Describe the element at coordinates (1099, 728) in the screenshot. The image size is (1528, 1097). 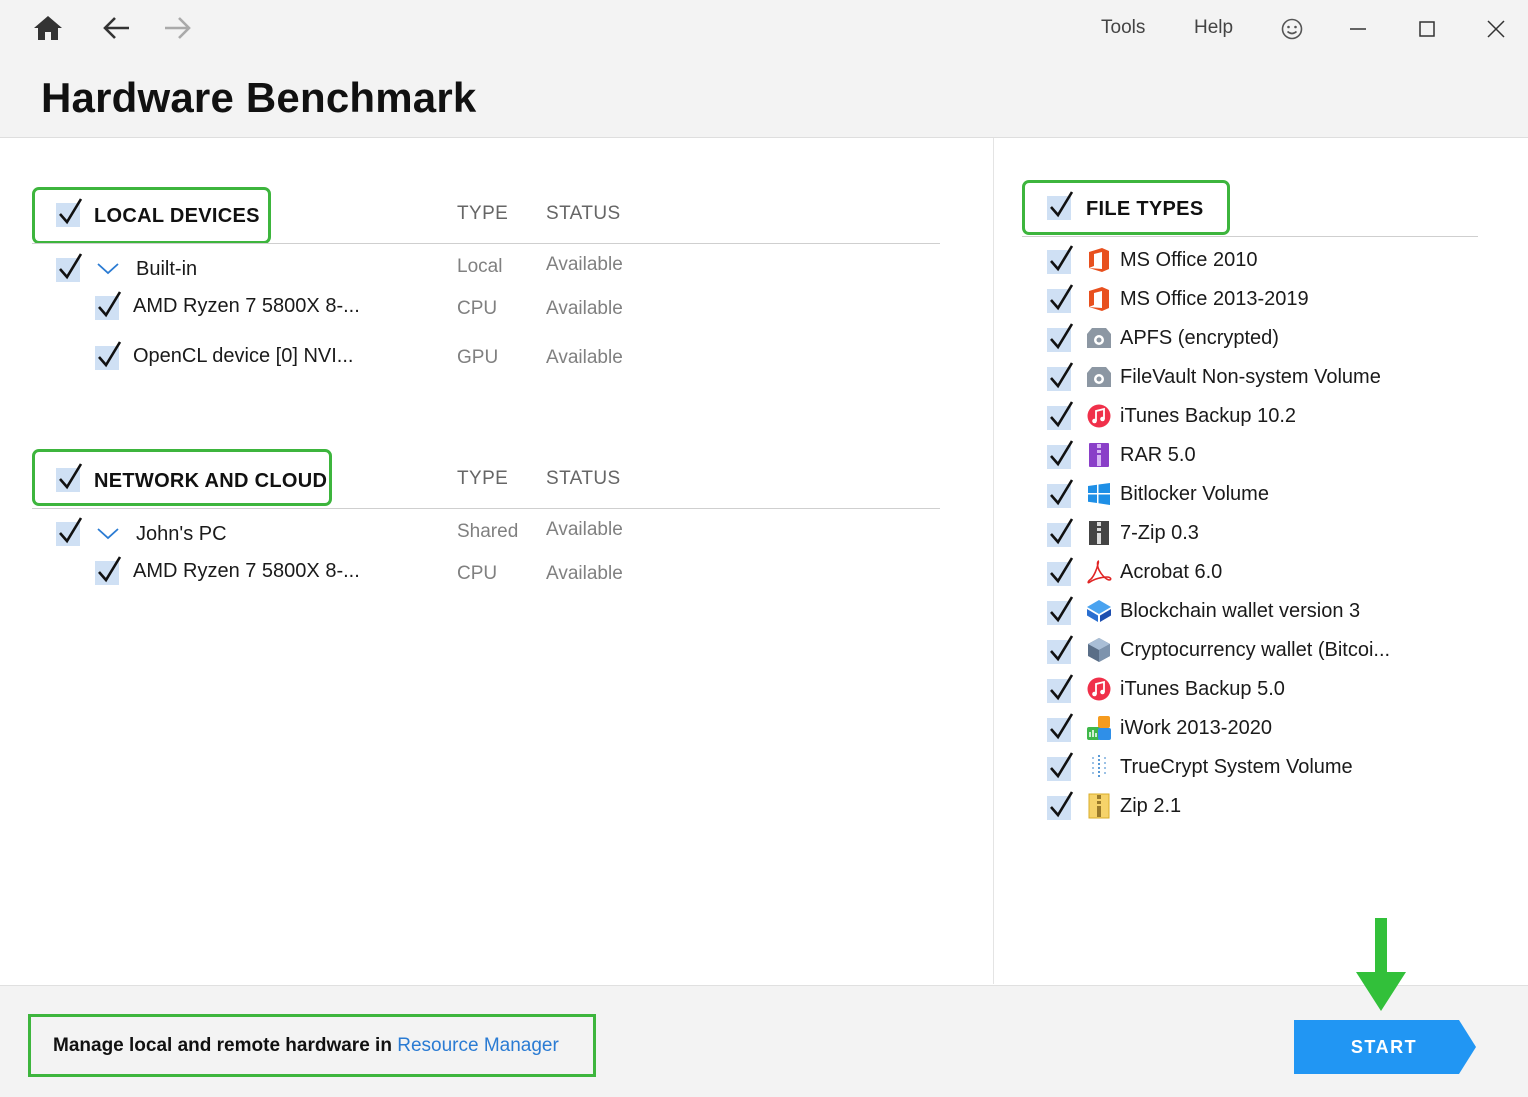
I see `iwork-icon` at that location.